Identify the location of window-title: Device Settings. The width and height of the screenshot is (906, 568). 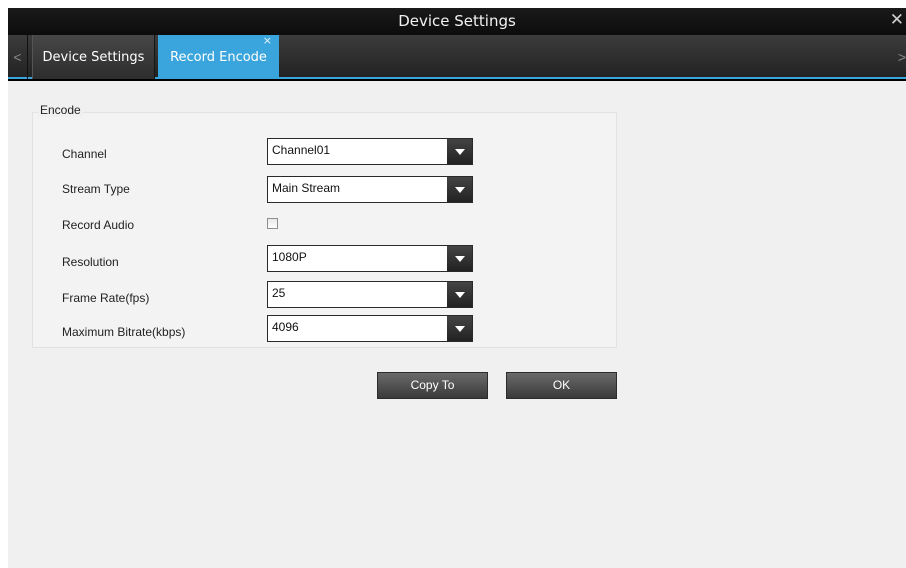
(457, 21).